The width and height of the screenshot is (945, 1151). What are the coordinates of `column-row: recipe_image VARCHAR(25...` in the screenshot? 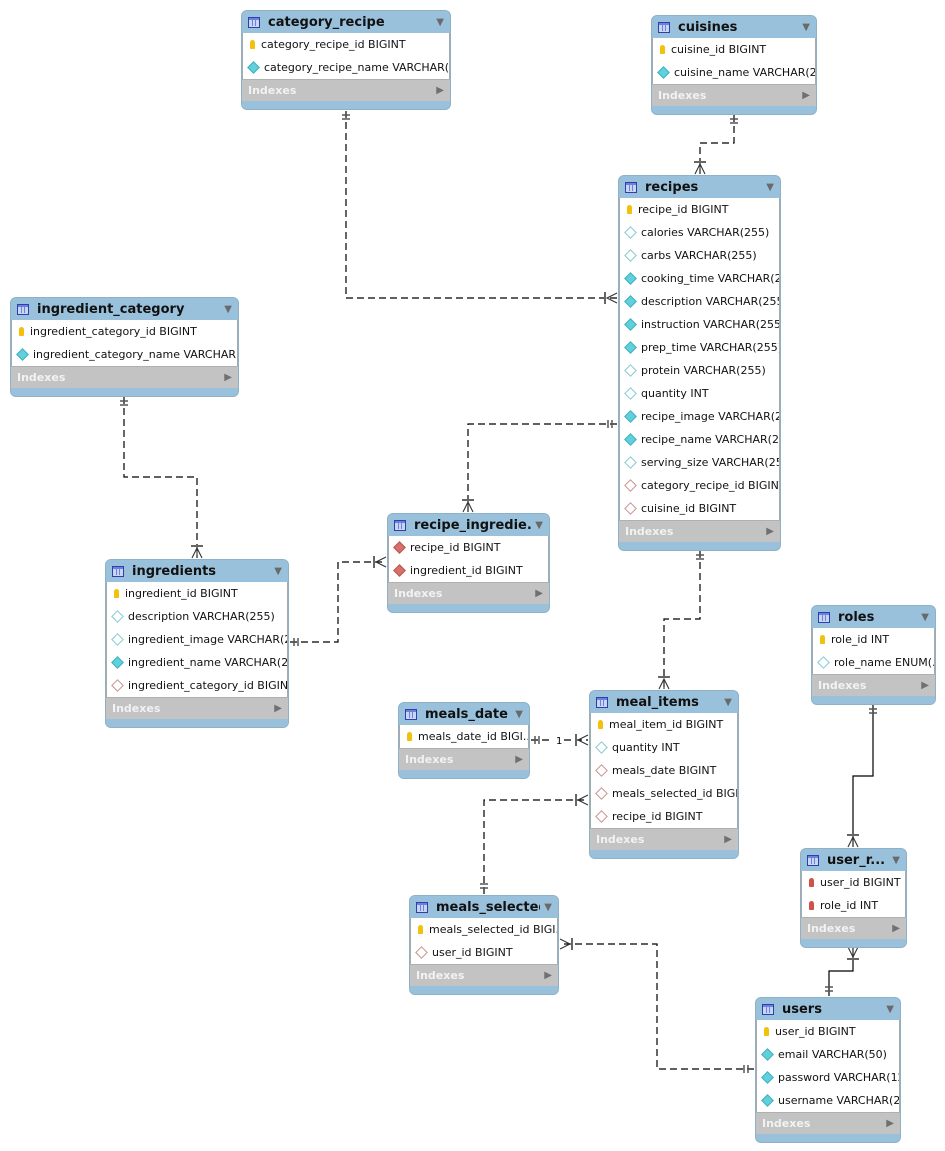 It's located at (699, 416).